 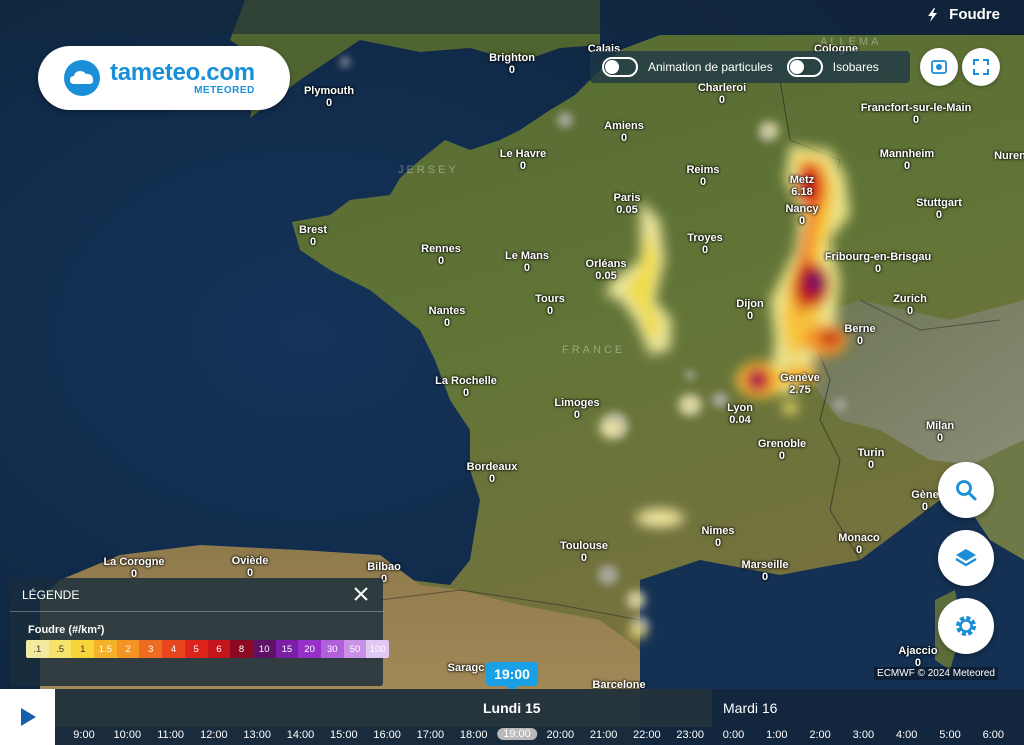 What do you see at coordinates (704, 244) in the screenshot?
I see `city-label: Troyes 0` at bounding box center [704, 244].